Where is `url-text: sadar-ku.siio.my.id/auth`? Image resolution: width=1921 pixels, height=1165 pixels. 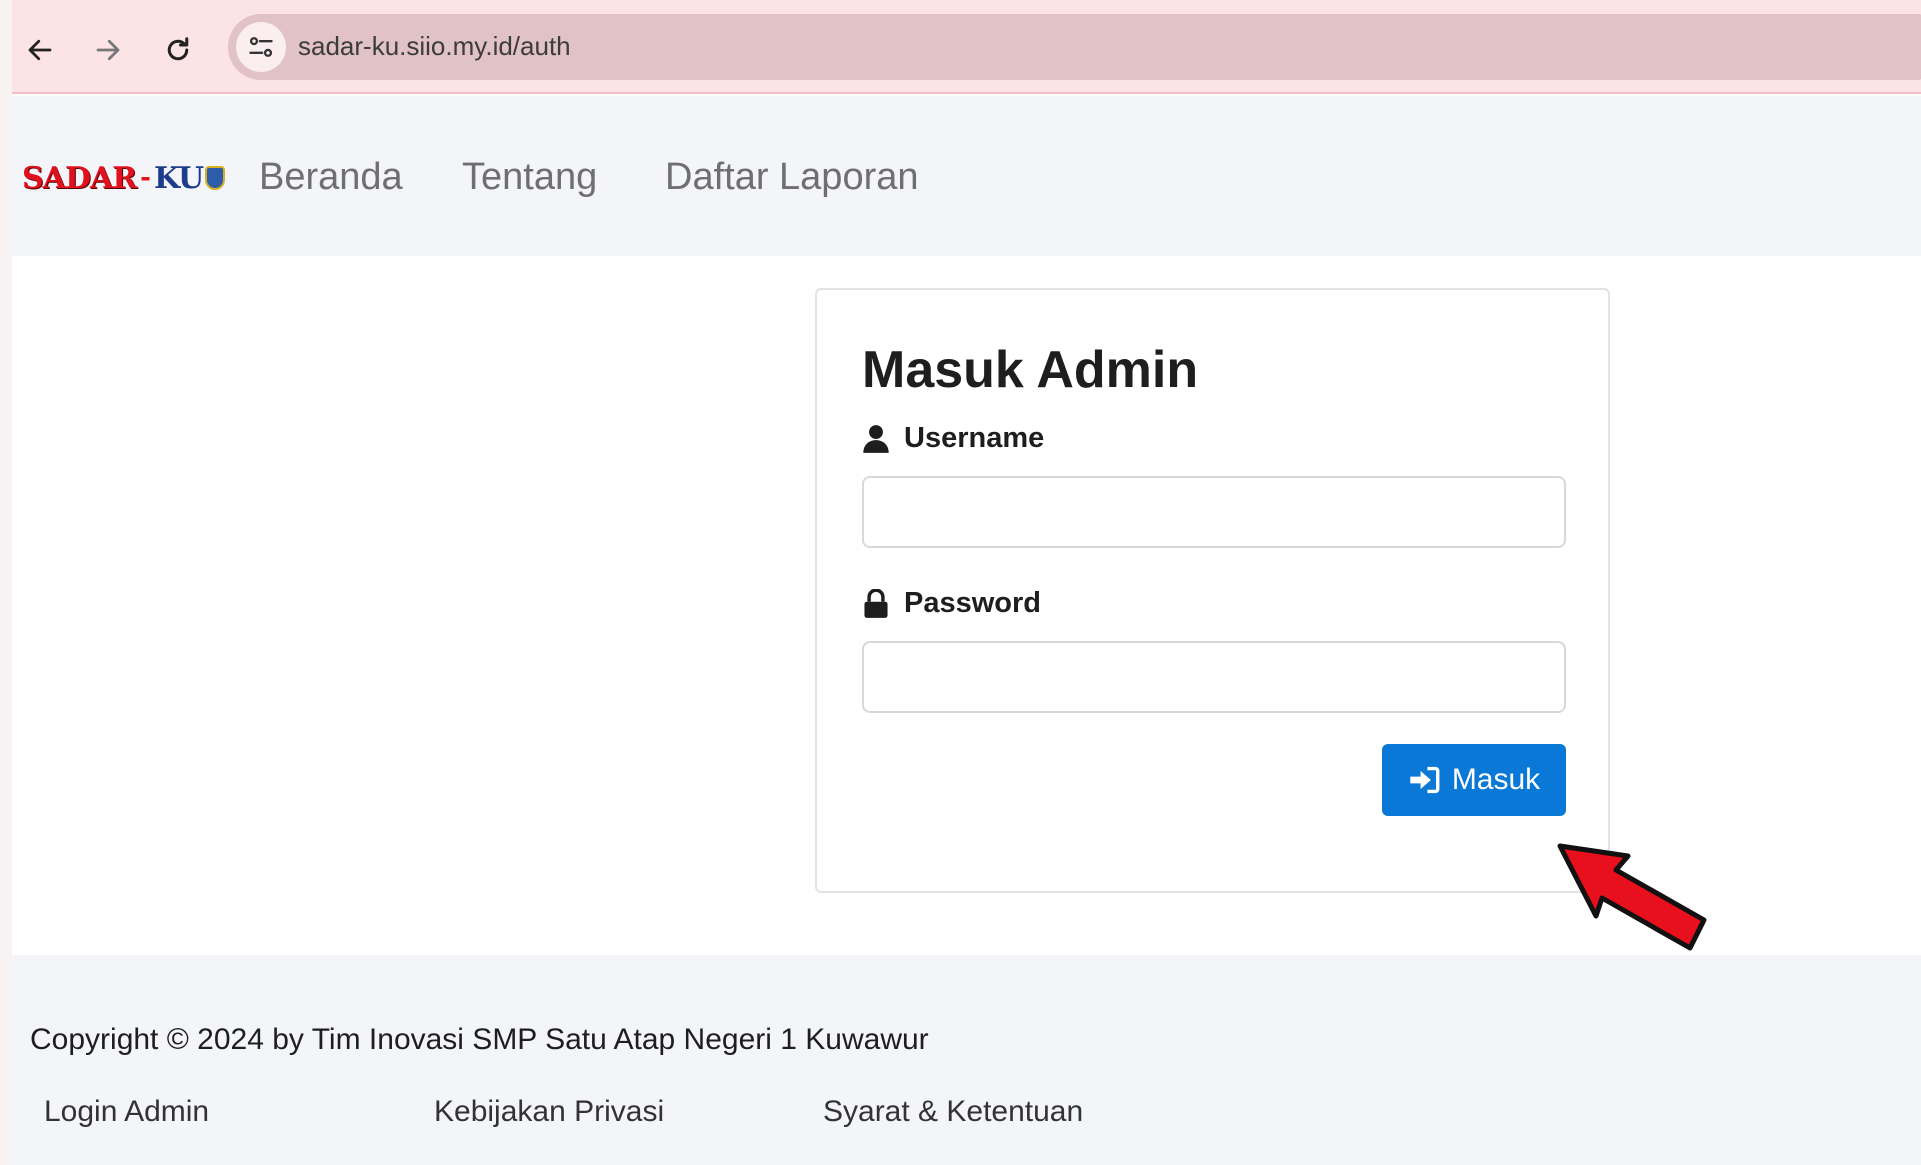 url-text: sadar-ku.siio.my.id/auth is located at coordinates (434, 46).